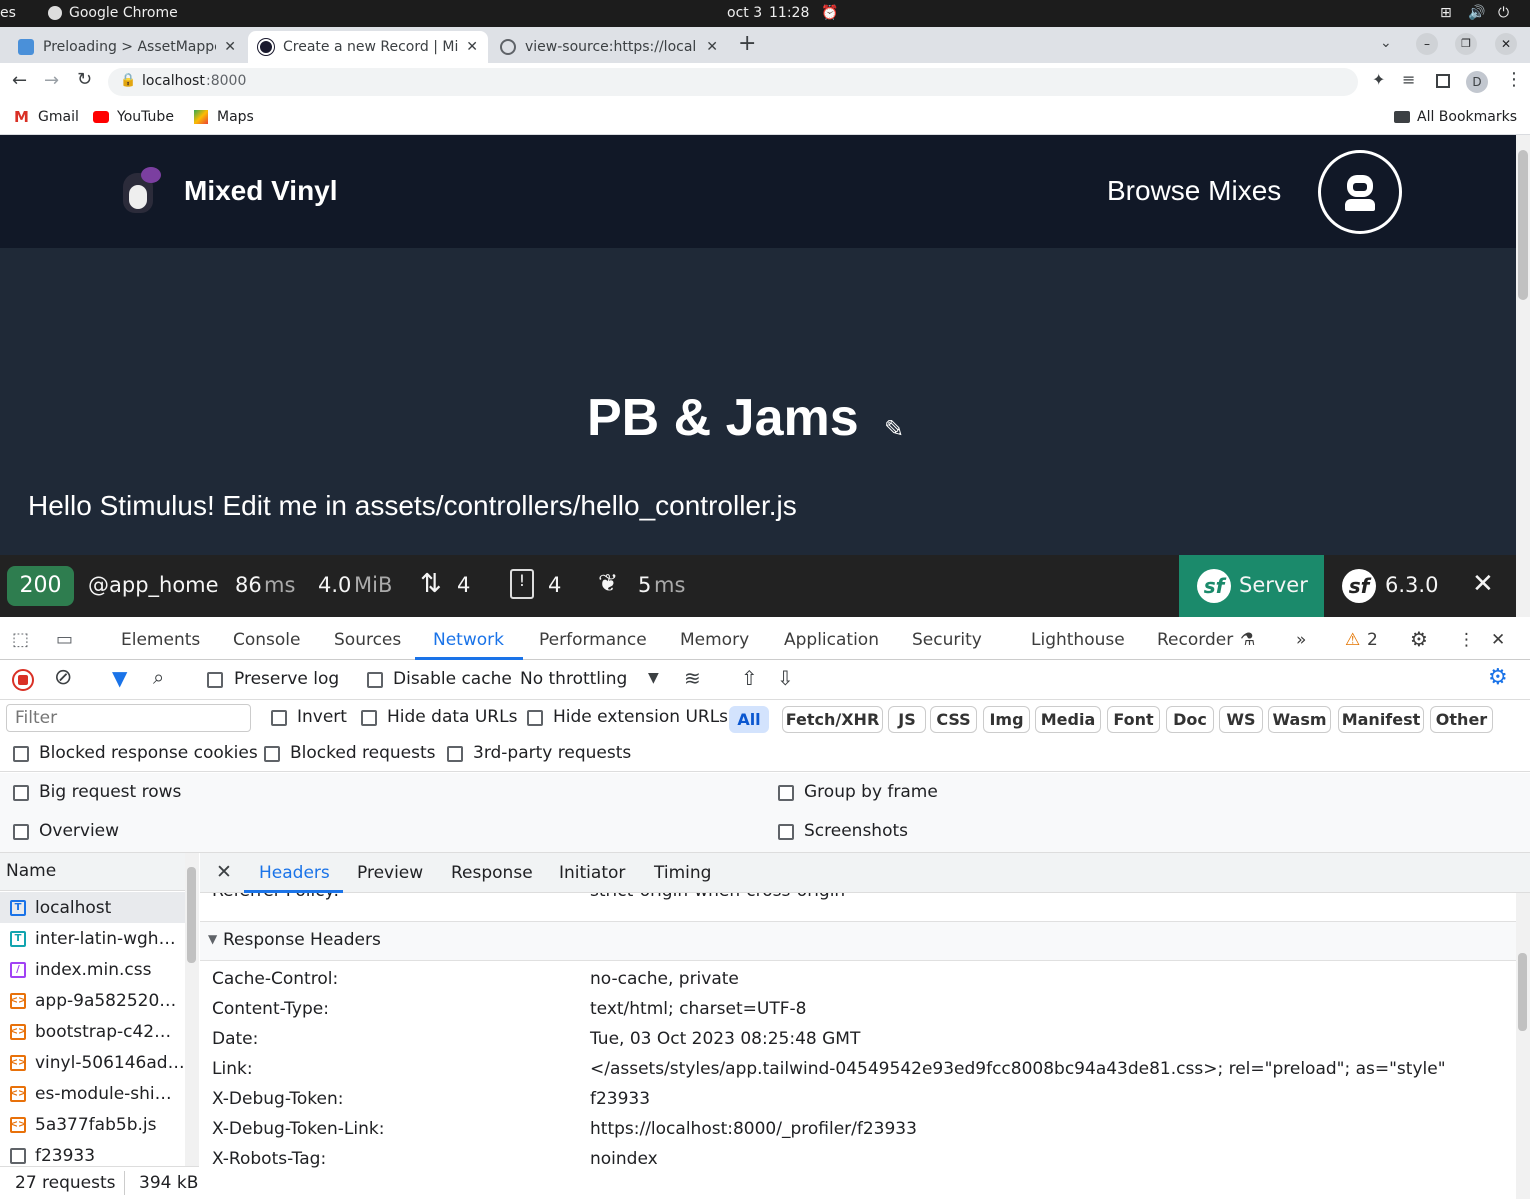 Image resolution: width=1530 pixels, height=1199 pixels. Describe the element at coordinates (160, 640) in the screenshot. I see `tab-elements: Elements` at that location.